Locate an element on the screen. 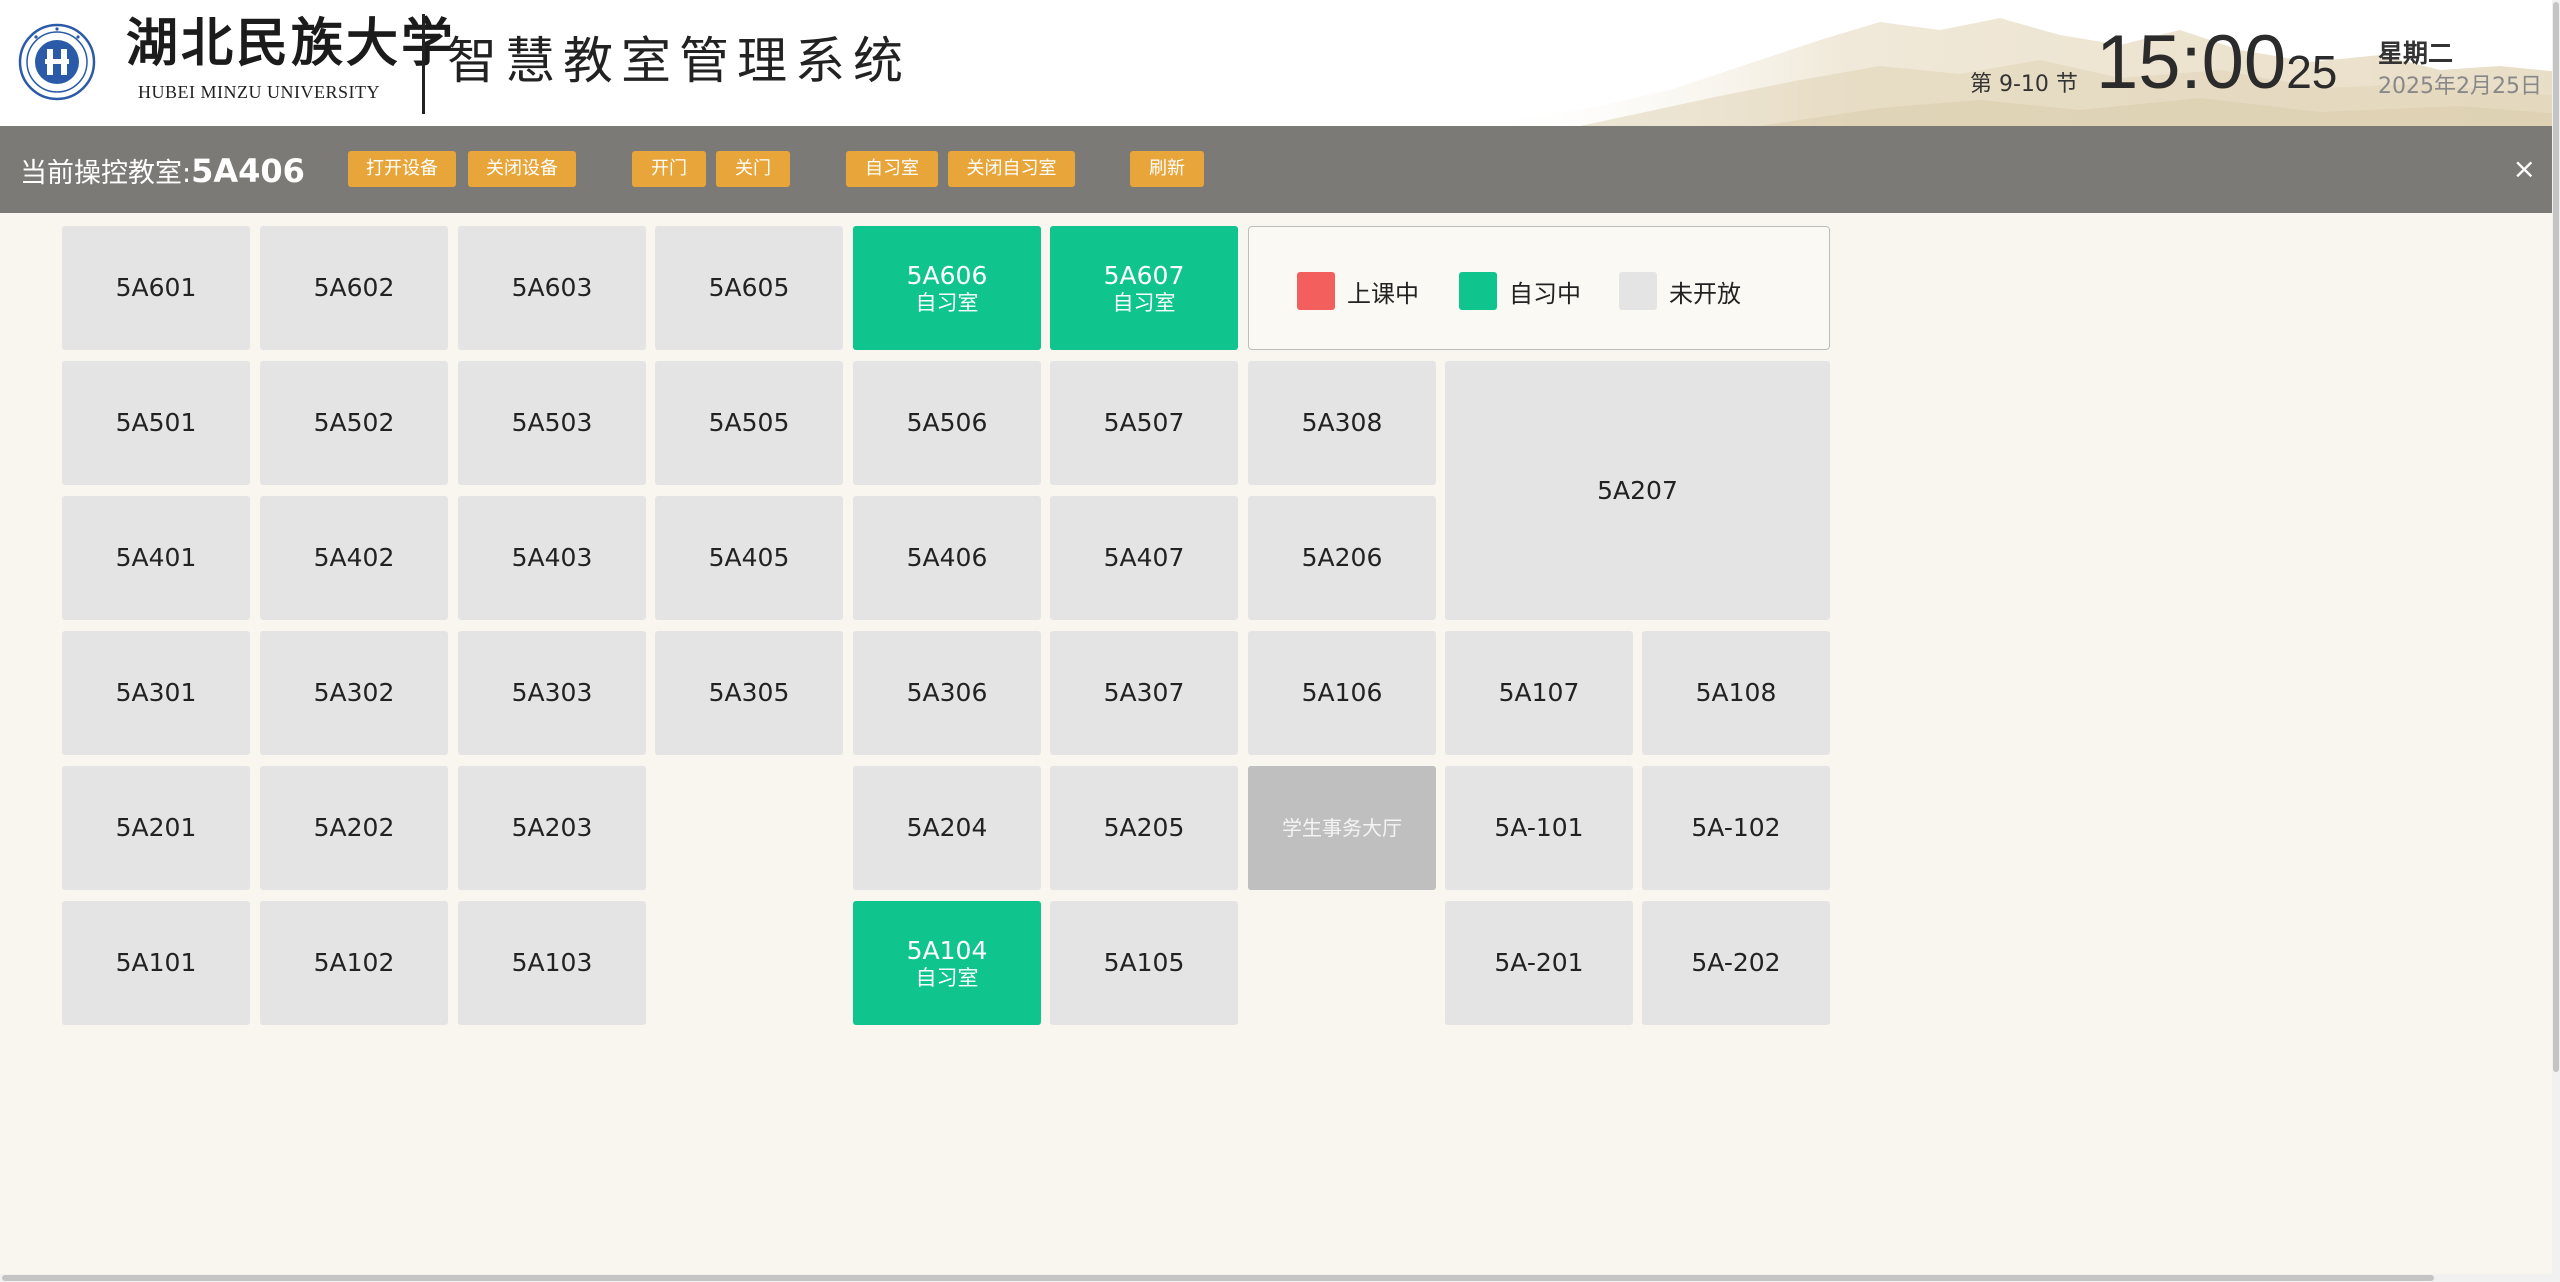 This screenshot has height=1282, width=2560. room-name: 5A204 is located at coordinates (947, 827).